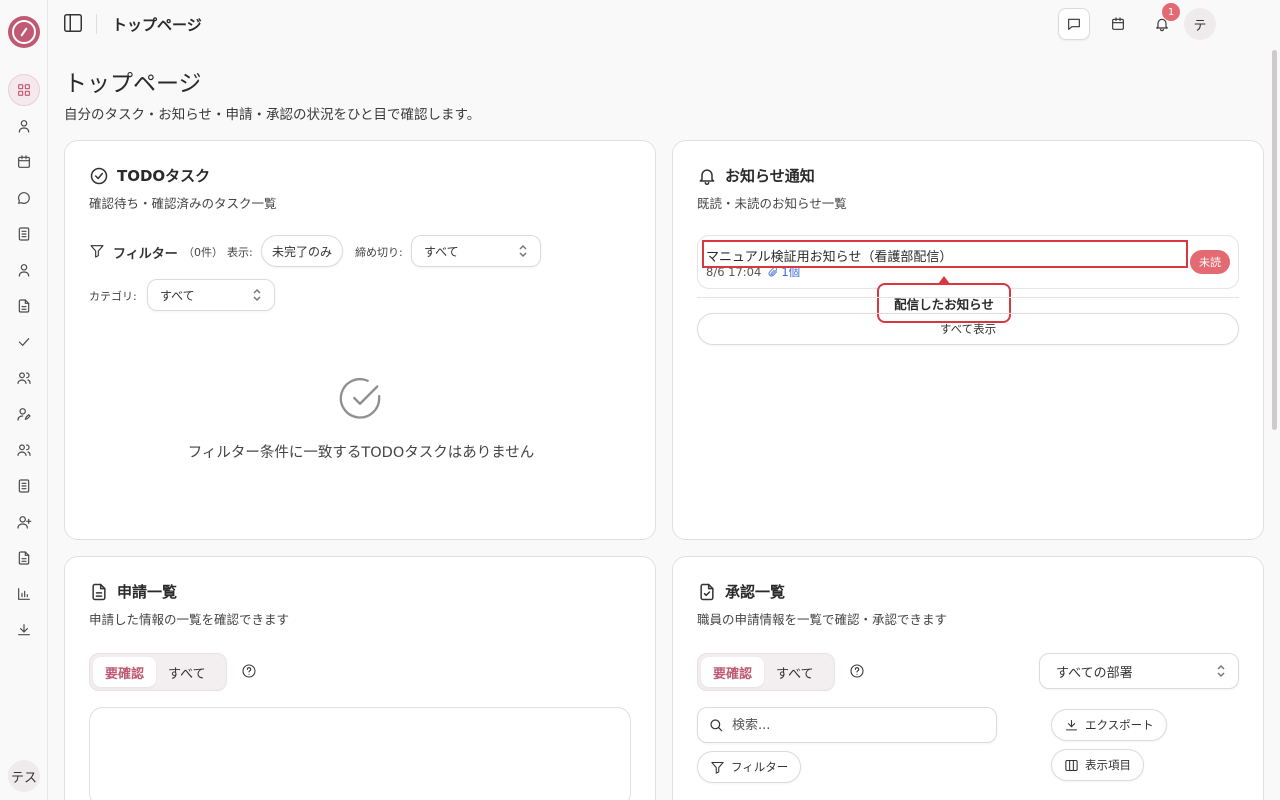 The height and width of the screenshot is (800, 1280). Describe the element at coordinates (755, 592) in the screenshot. I see `approvals-title: 承認一覧` at that location.